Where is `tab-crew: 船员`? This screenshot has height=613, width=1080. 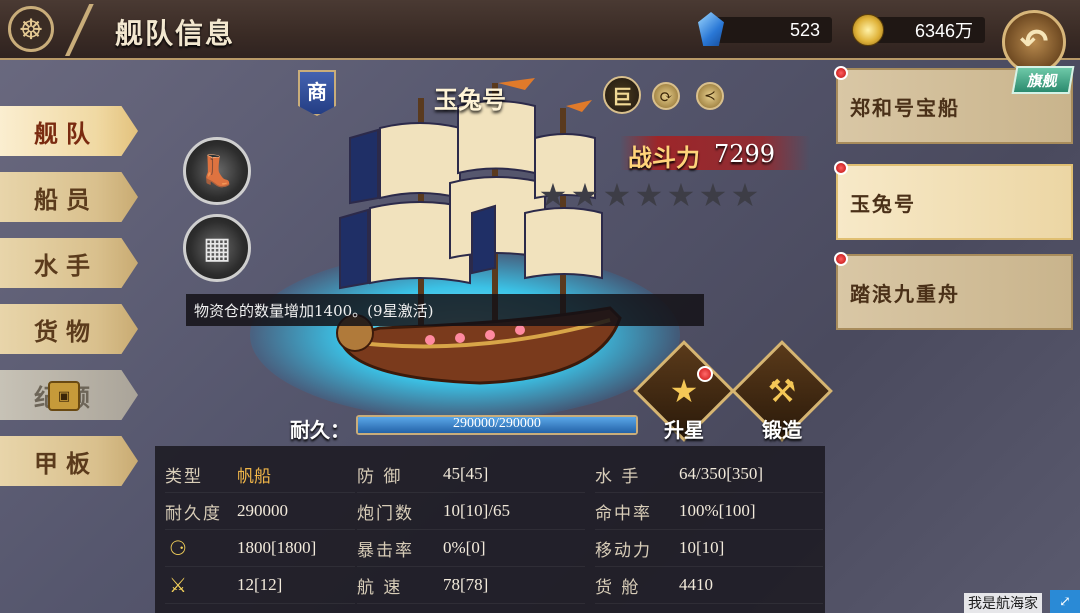 tab-crew: 船员 is located at coordinates (69, 197).